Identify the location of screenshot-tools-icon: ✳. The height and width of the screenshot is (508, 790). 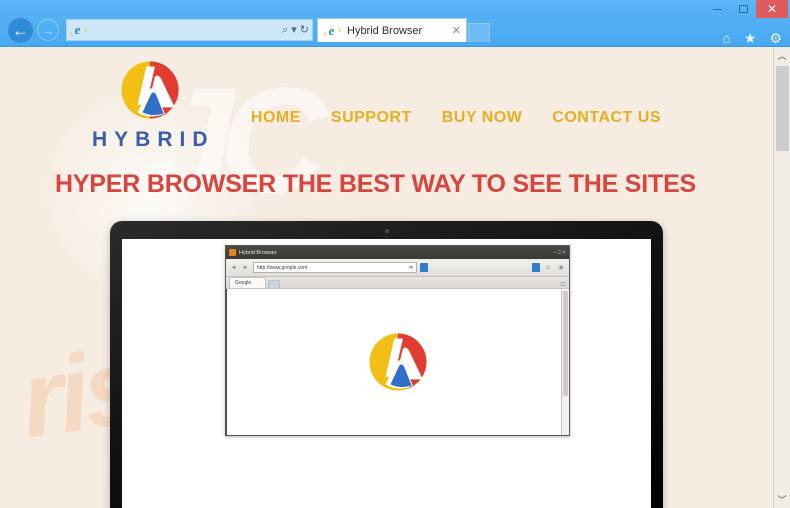
(561, 268).